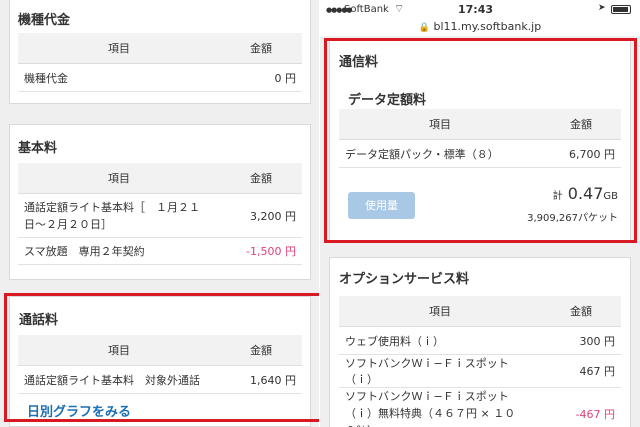  Describe the element at coordinates (424, 28) in the screenshot. I see `lock-icon: 🔒` at that location.